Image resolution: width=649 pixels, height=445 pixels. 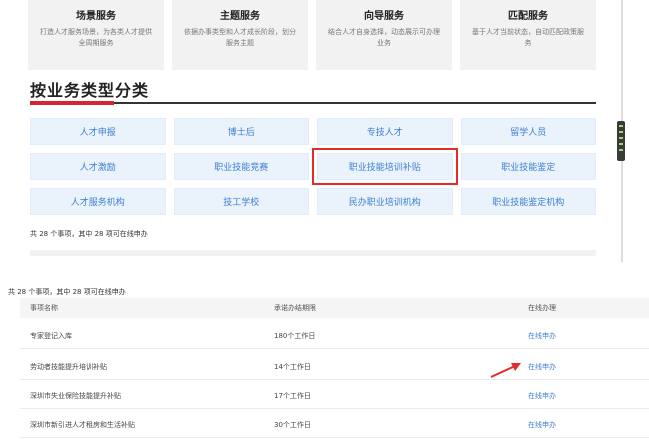 What do you see at coordinates (295, 308) in the screenshot?
I see `col-header-deadline: 承诺办结期限` at bounding box center [295, 308].